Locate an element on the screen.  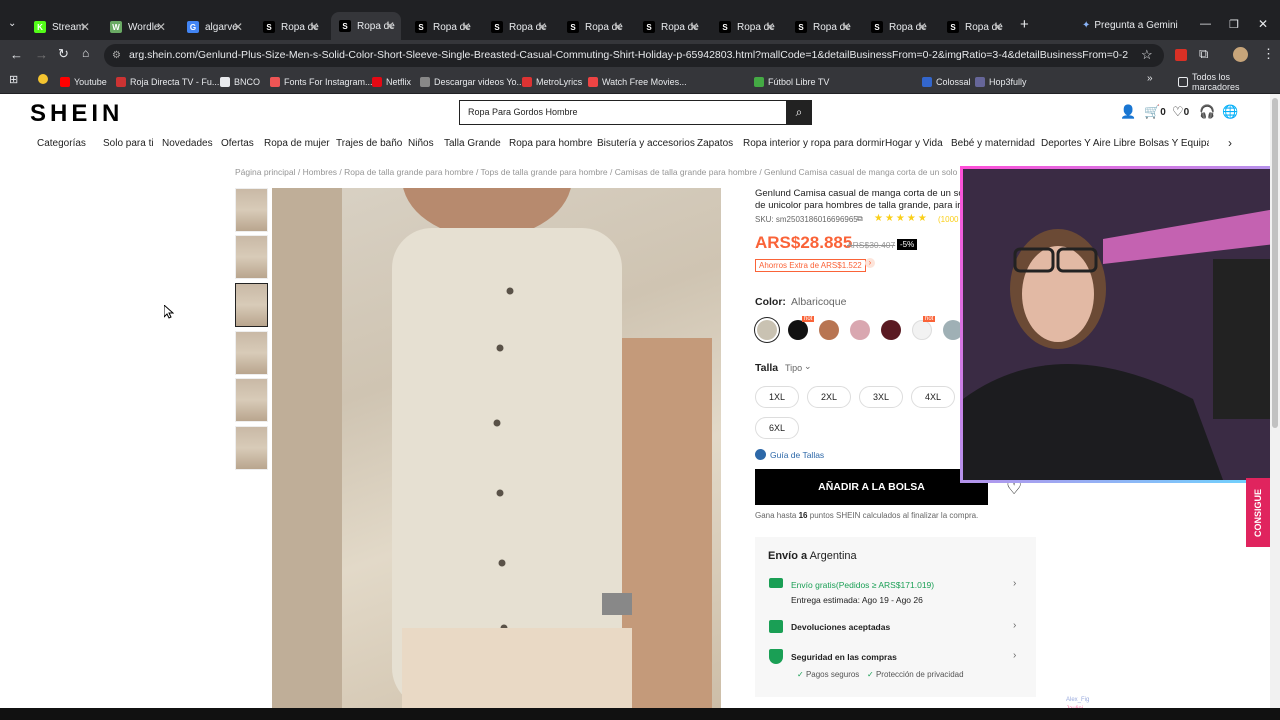
nav-next-icon: › is located at coordinates (1230, 143).